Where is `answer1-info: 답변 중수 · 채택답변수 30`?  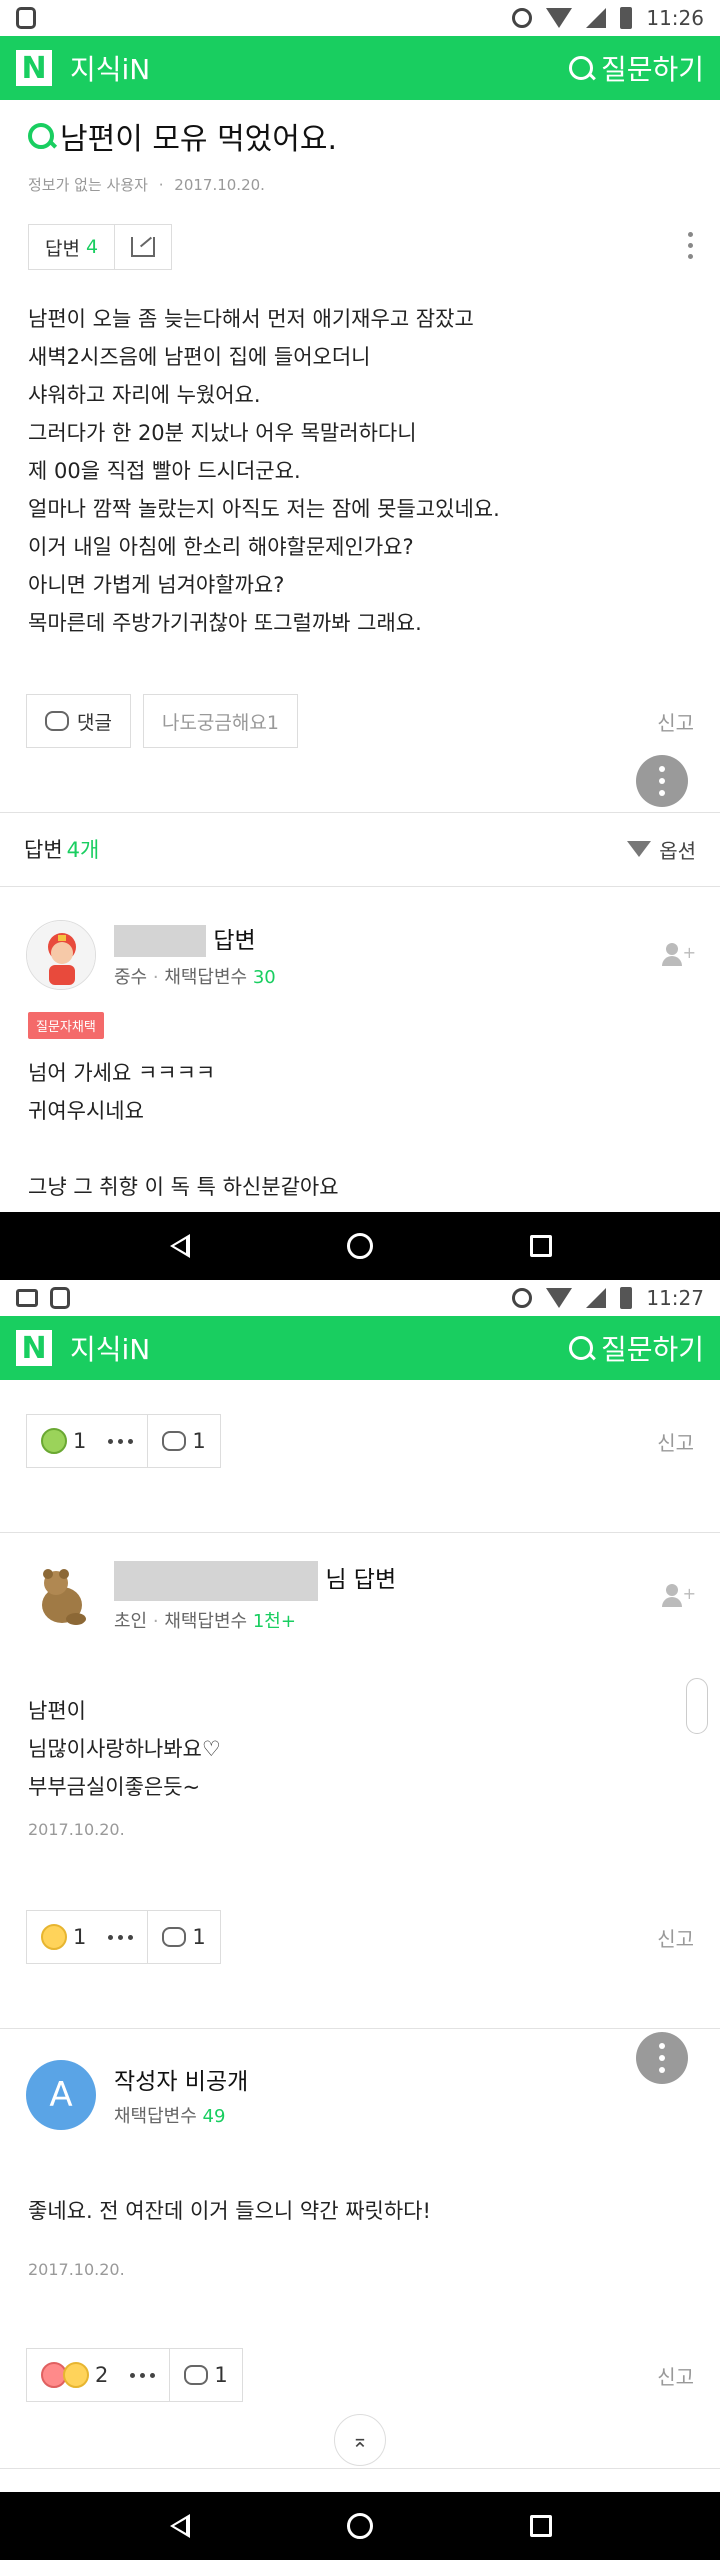 answer1-info: 답변 중수 · 채택답변수 30 is located at coordinates (195, 955).